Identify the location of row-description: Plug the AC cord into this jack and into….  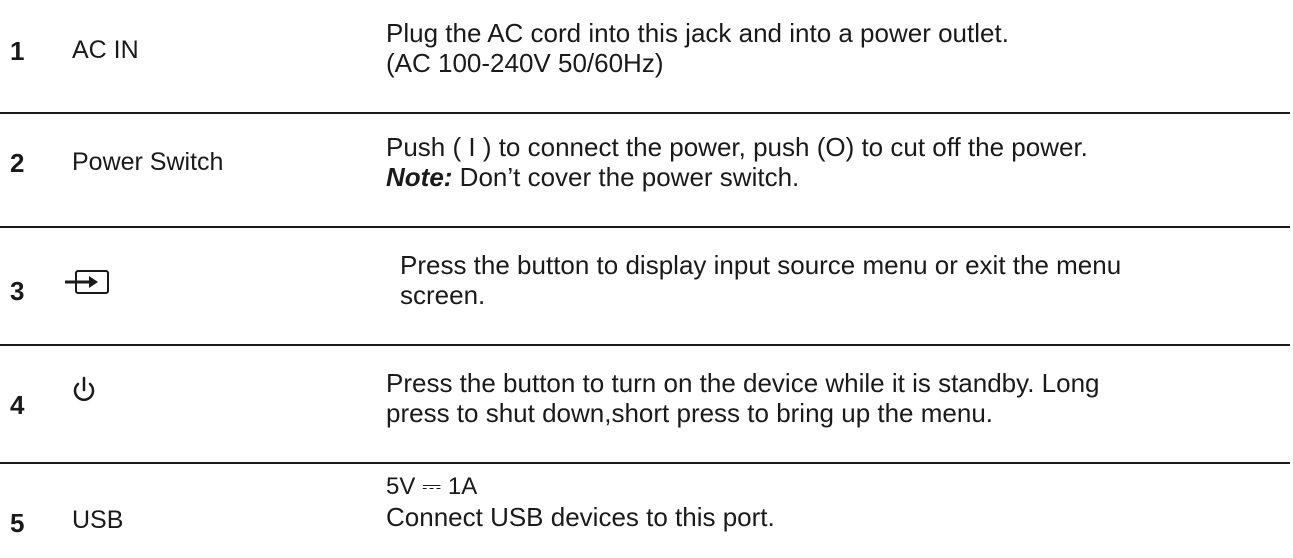
(697, 48).